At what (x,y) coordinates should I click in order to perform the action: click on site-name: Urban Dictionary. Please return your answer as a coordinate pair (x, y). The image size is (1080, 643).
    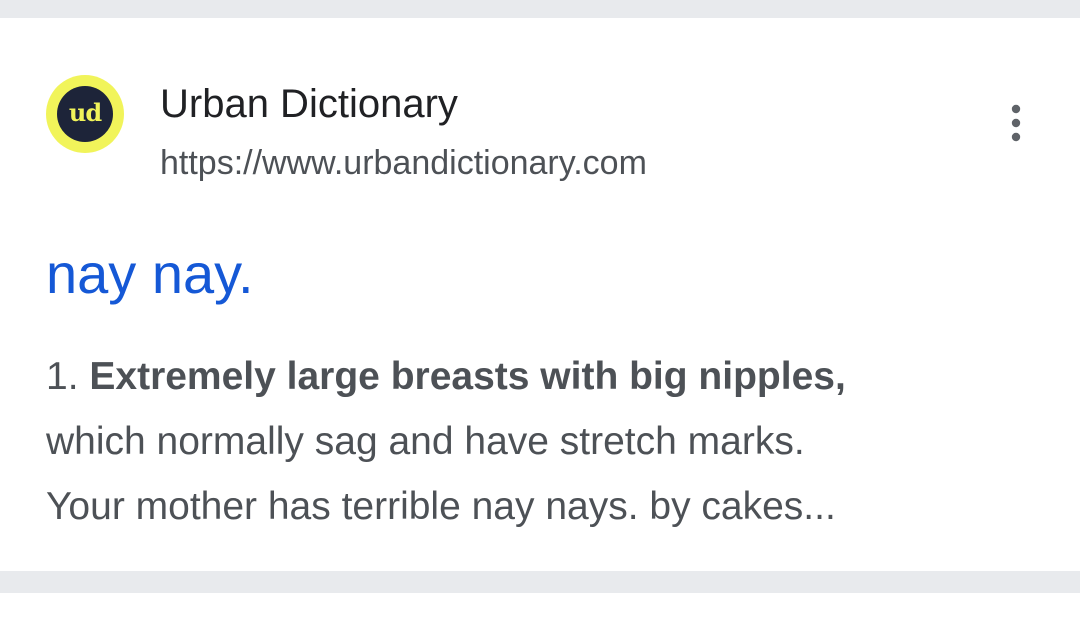
    Looking at the image, I should click on (309, 104).